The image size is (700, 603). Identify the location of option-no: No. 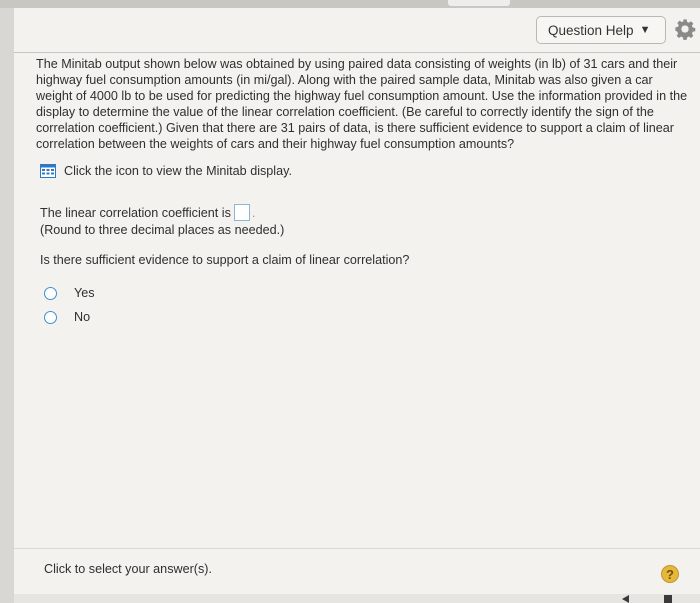
(67, 317).